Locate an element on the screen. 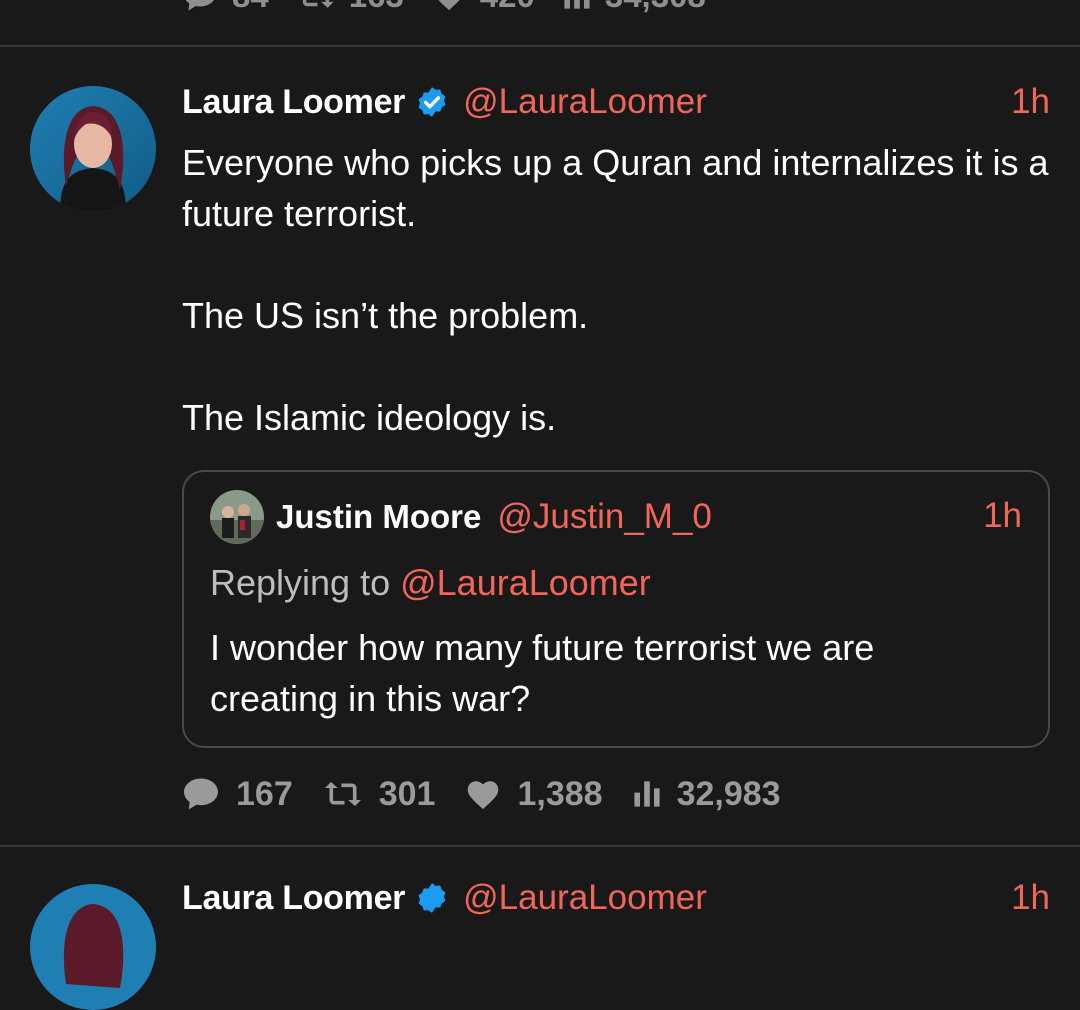  previous-like-stat: 420 is located at coordinates (483, 7).